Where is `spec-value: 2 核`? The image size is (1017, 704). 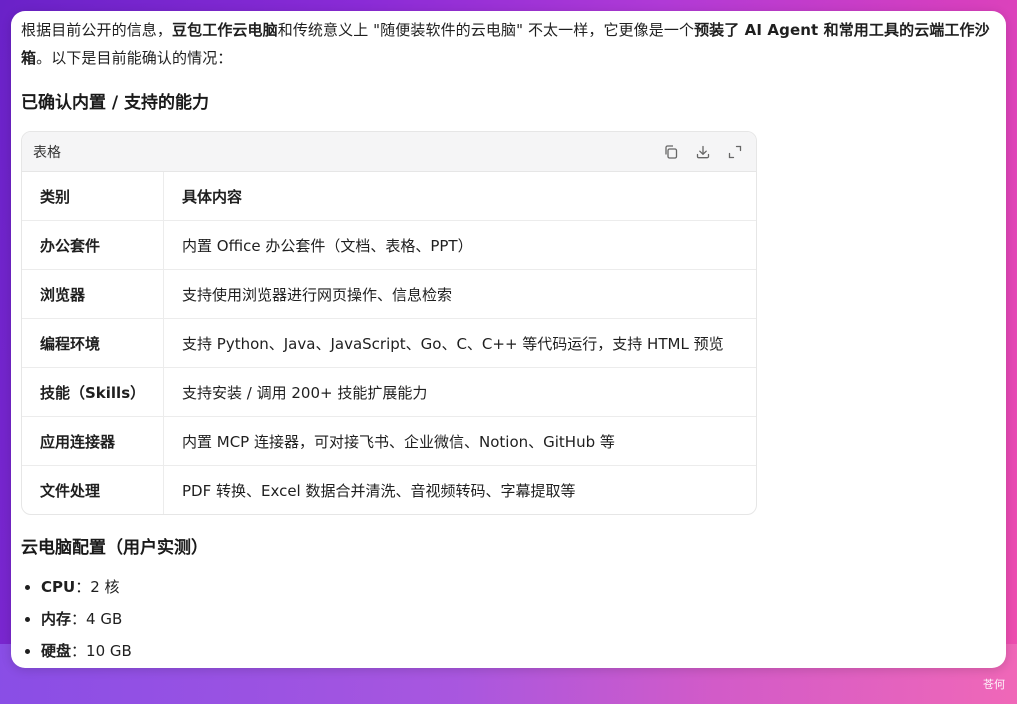
spec-value: 2 核 is located at coordinates (105, 587).